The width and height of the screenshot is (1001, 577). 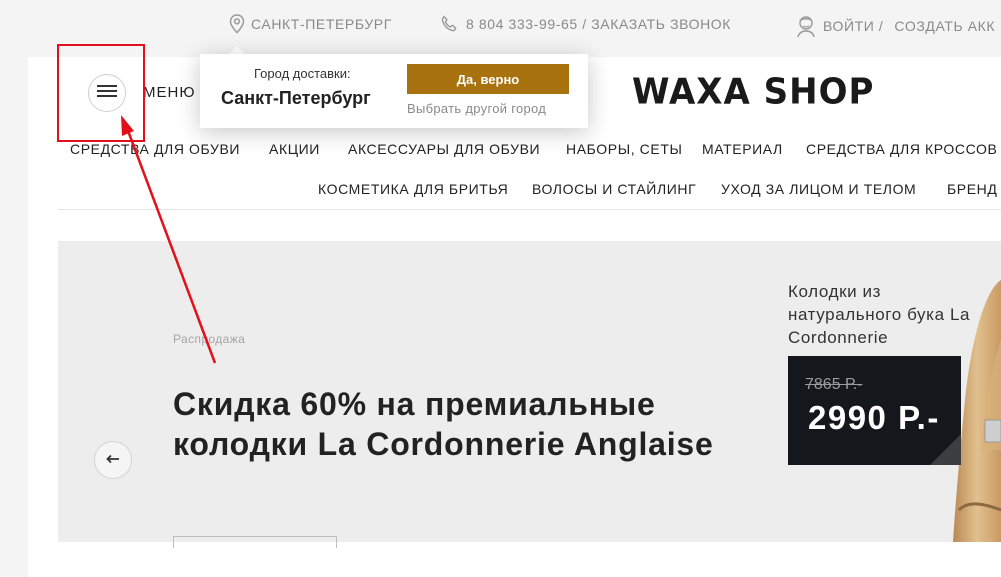 What do you see at coordinates (169, 239) in the screenshot?
I see `annotation-arrow` at bounding box center [169, 239].